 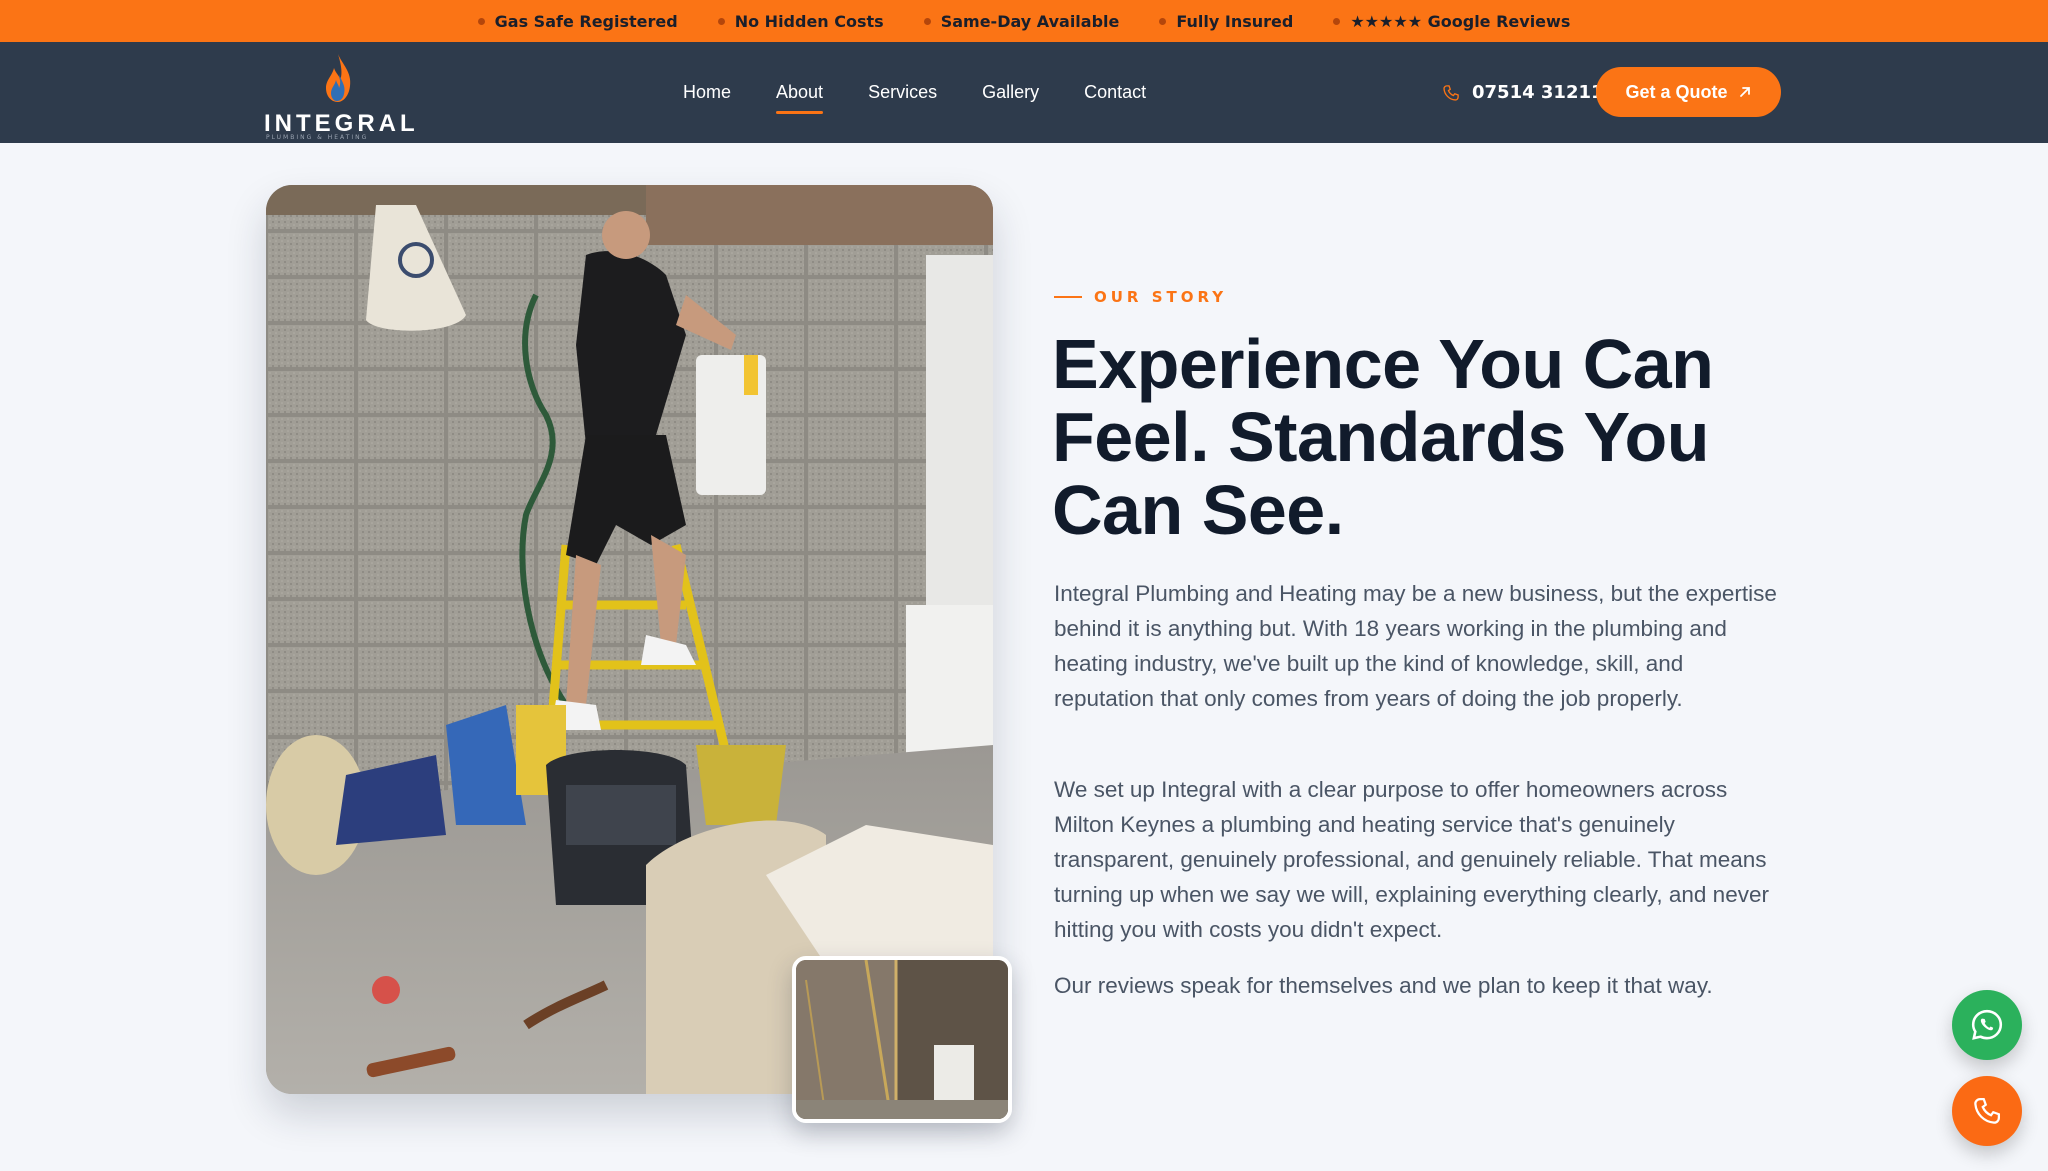 I want to click on usp-no-hidden-costs: No Hidden Costs, so click(x=800, y=21).